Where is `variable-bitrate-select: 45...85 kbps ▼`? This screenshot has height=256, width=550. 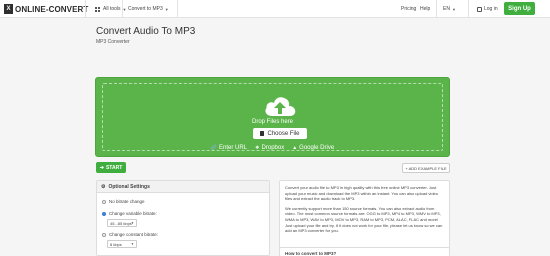 variable-bitrate-select: 45...85 kbps ▼ is located at coordinates (122, 223).